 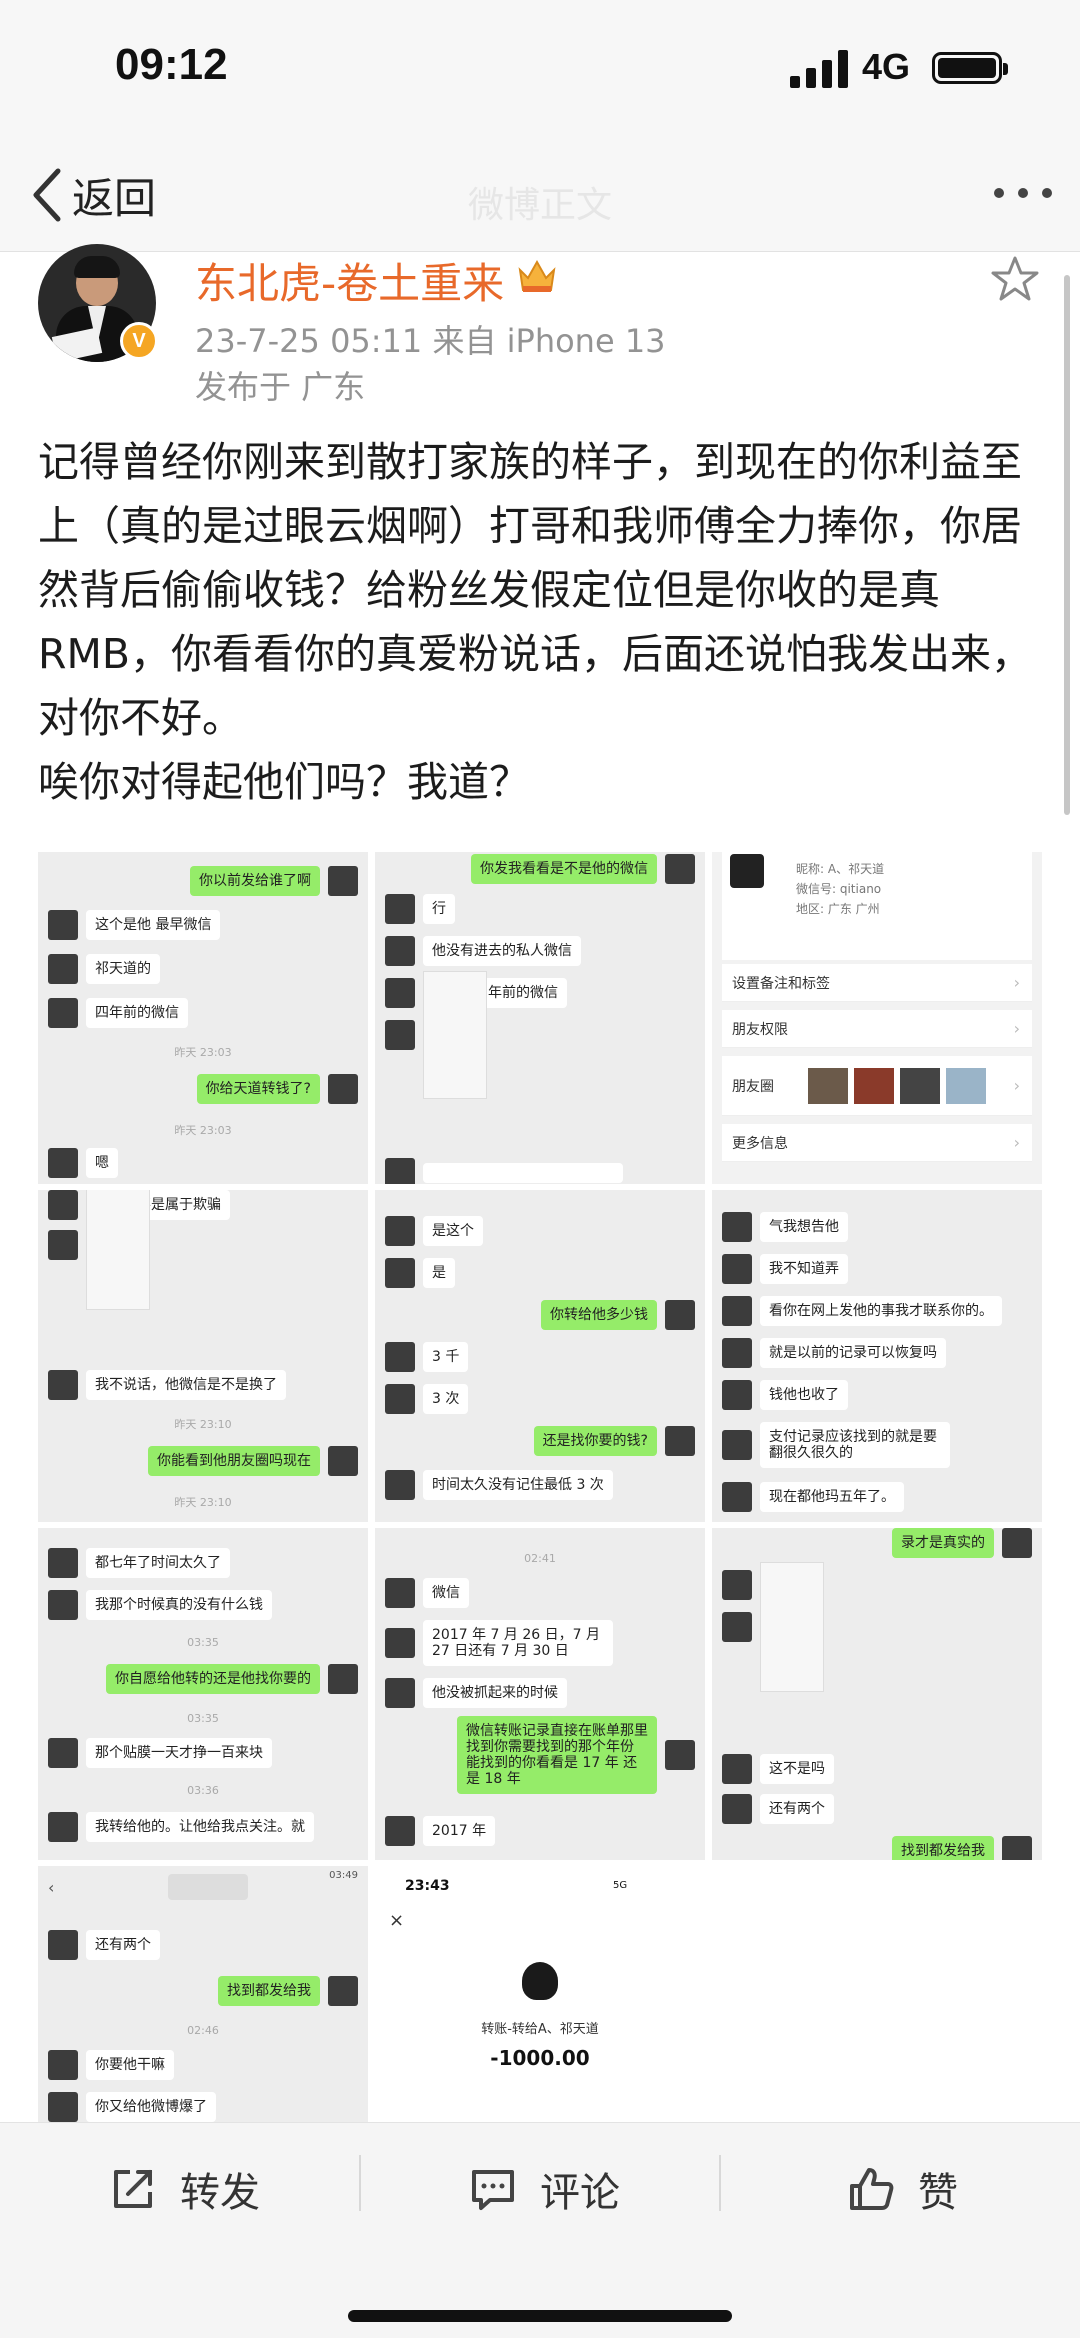 What do you see at coordinates (599, 1315) in the screenshot?
I see `chat-message: 你转给他多少钱` at bounding box center [599, 1315].